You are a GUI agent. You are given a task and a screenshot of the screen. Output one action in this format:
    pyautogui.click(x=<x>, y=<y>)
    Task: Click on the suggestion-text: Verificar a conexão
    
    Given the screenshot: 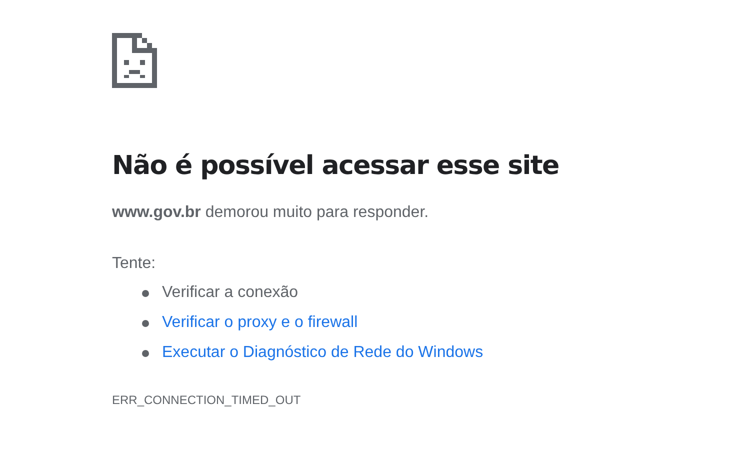 What is the action you would take?
    pyautogui.click(x=230, y=293)
    